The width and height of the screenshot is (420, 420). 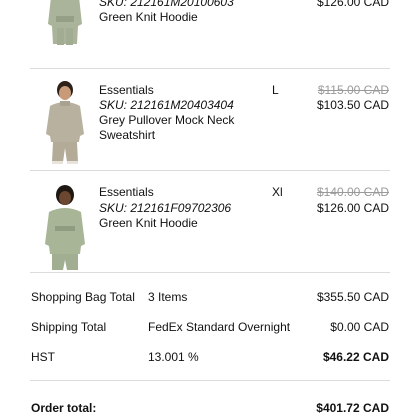 I want to click on item-size: Xl, so click(x=277, y=192).